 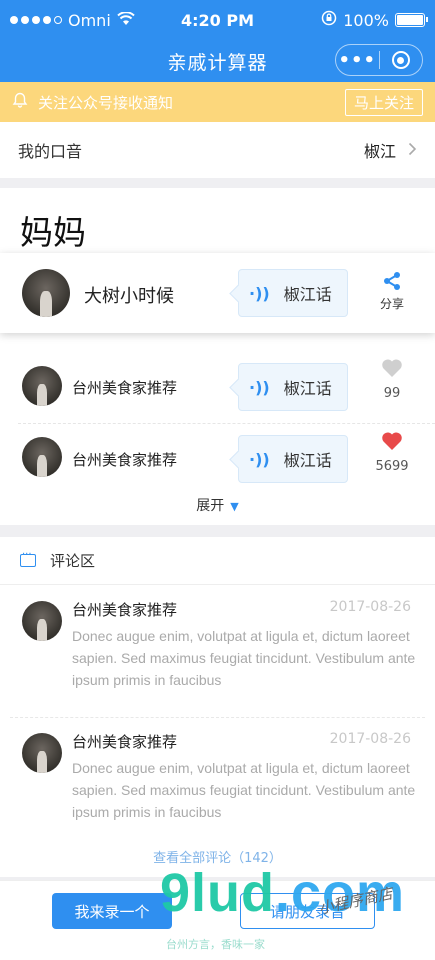 I want to click on battery-percent: 100%, so click(x=366, y=20).